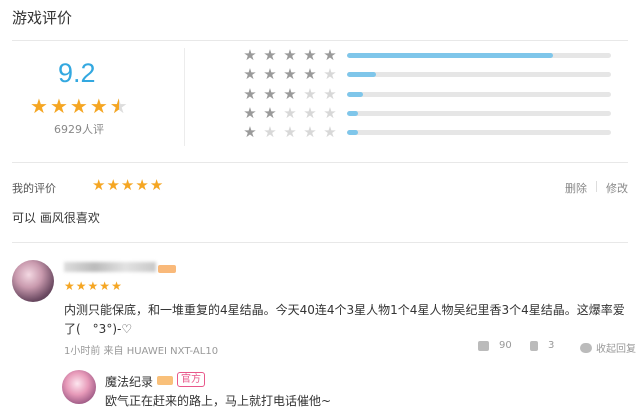 This screenshot has height=412, width=640. What do you see at coordinates (483, 345) in the screenshot?
I see `thumbs-up-icon` at bounding box center [483, 345].